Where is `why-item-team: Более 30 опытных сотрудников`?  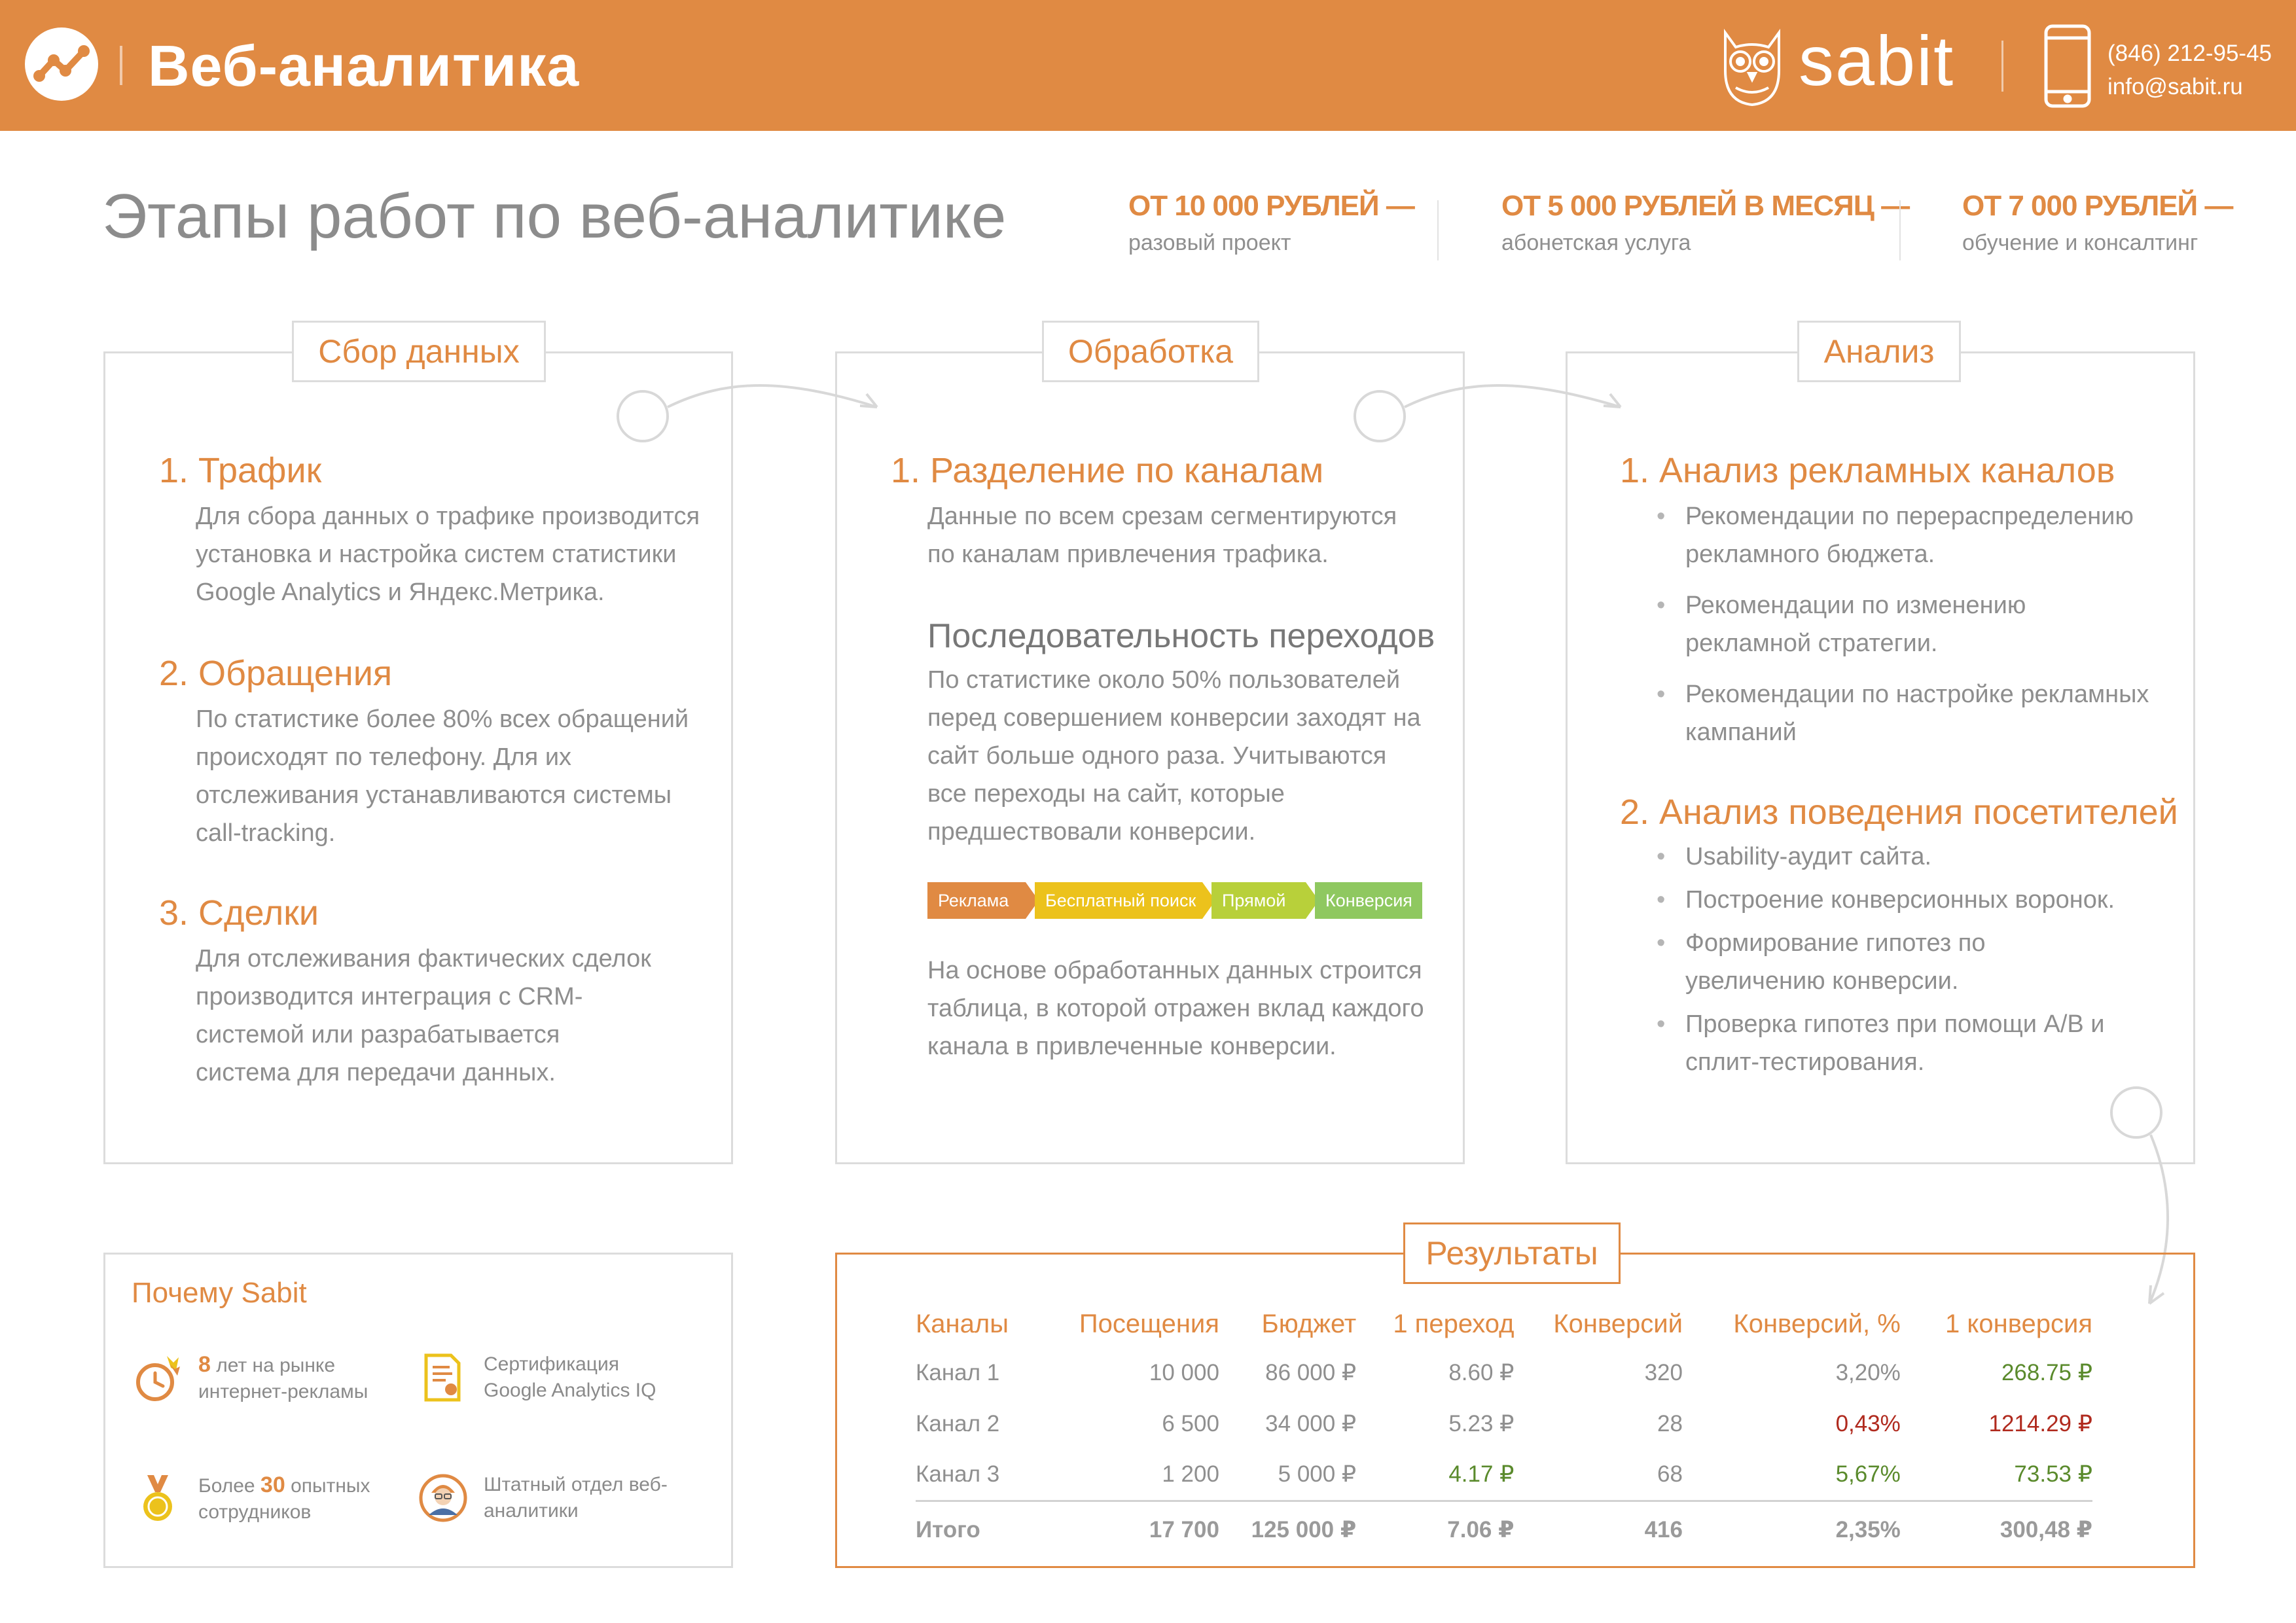
why-item-team: Более 30 опытных сотрудников is located at coordinates (263, 1499).